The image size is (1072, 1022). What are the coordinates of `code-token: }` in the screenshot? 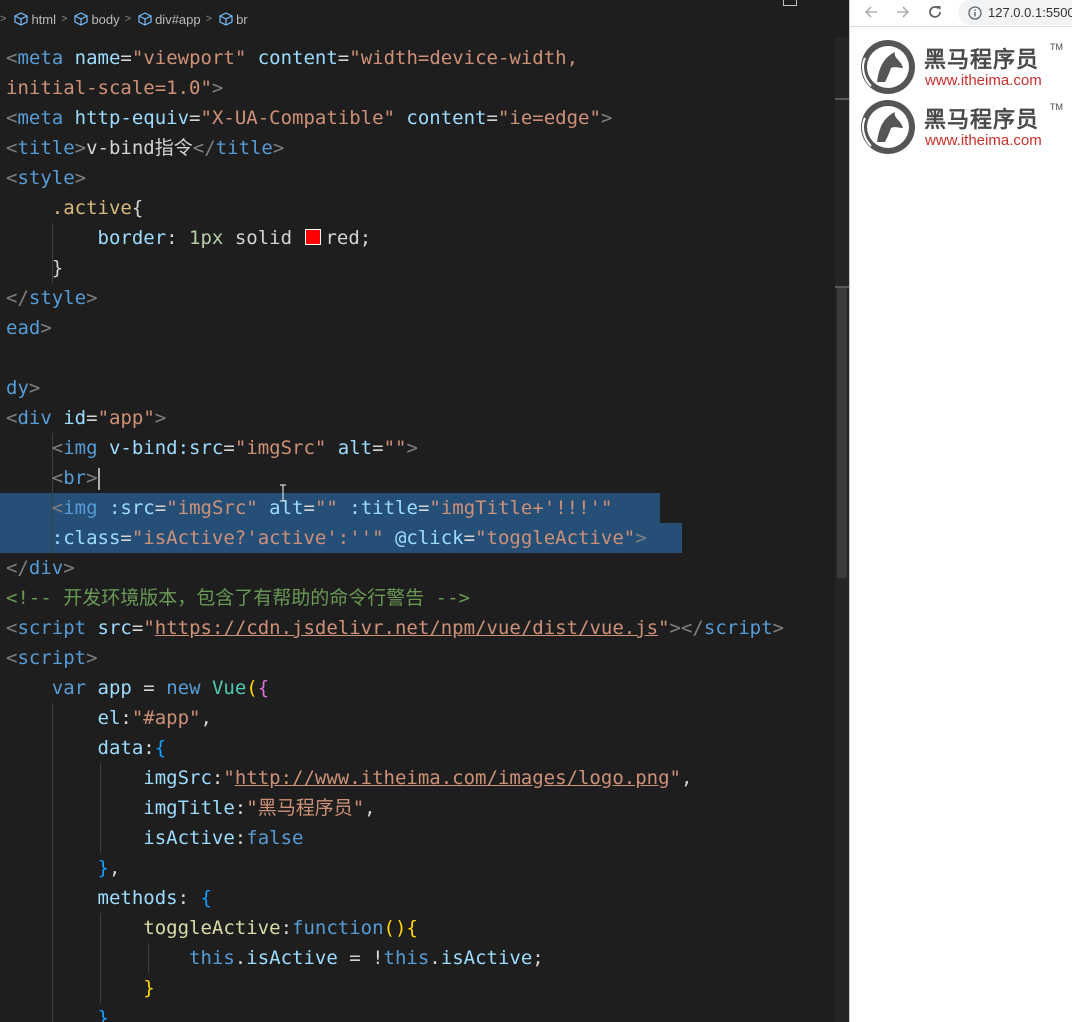 It's located at (103, 1014).